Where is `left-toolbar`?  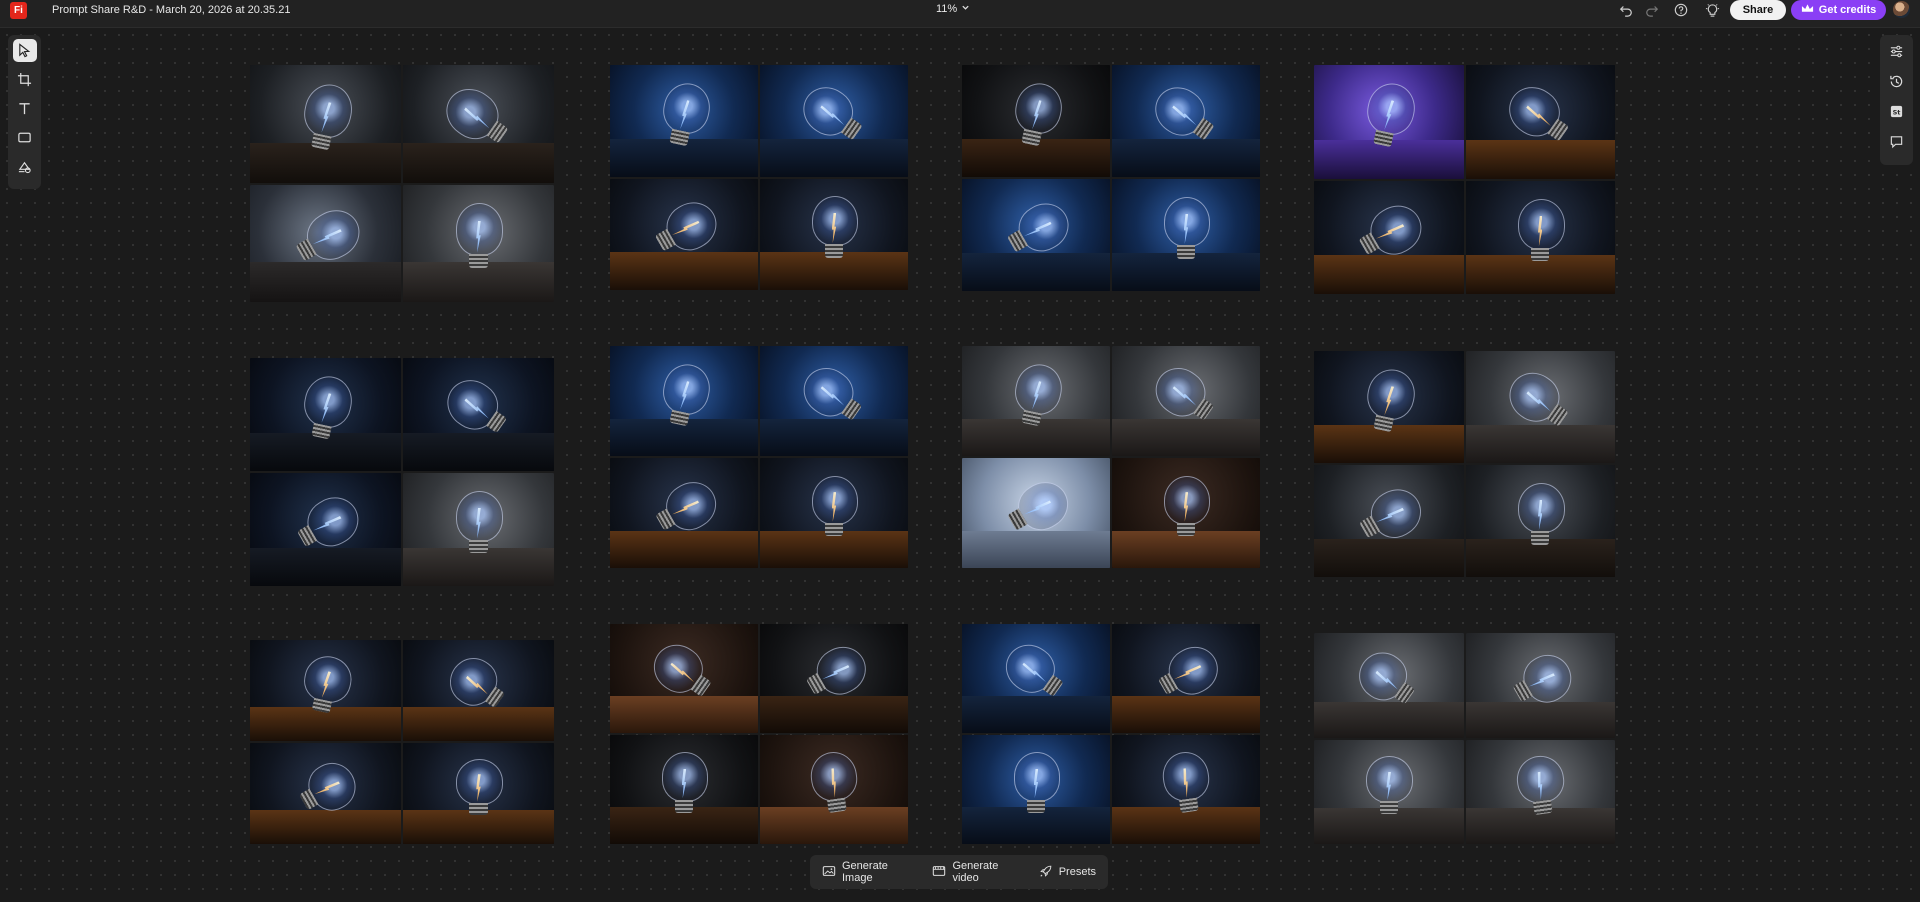
left-toolbar is located at coordinates (24, 112).